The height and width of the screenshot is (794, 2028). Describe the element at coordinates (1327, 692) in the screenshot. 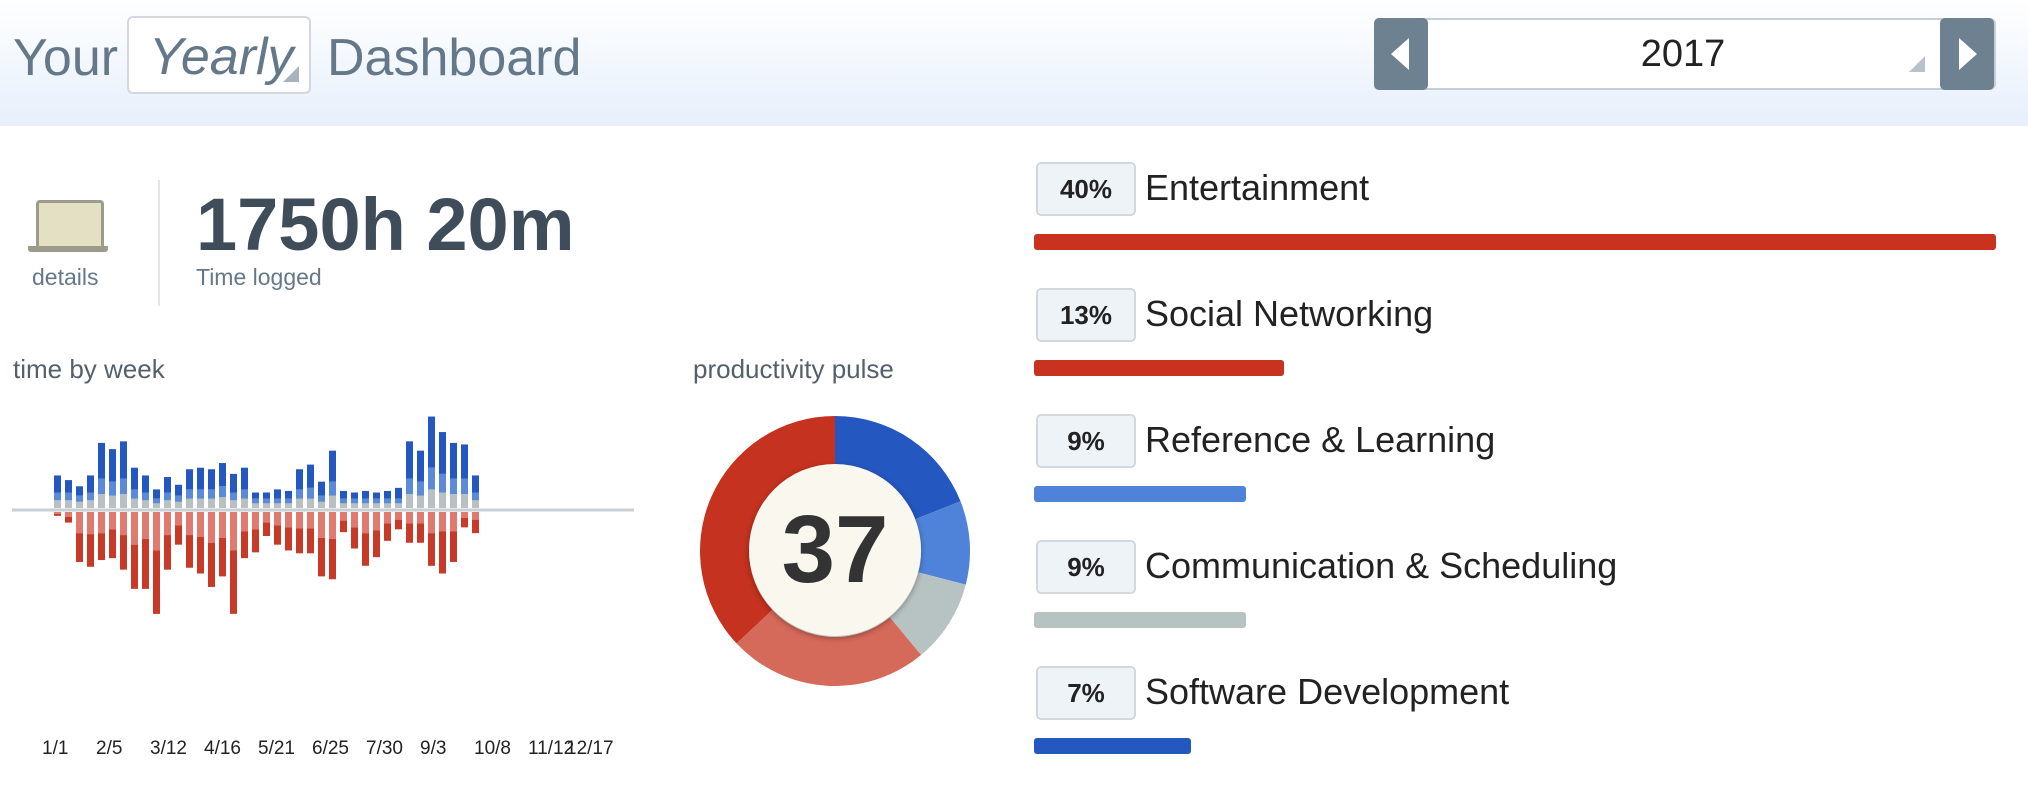

I see `category-name: Software Development` at that location.